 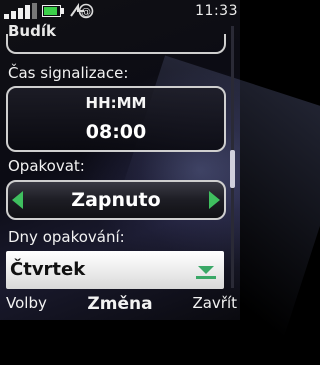 What do you see at coordinates (120, 11) in the screenshot?
I see `status-bar: @ 11:33` at bounding box center [120, 11].